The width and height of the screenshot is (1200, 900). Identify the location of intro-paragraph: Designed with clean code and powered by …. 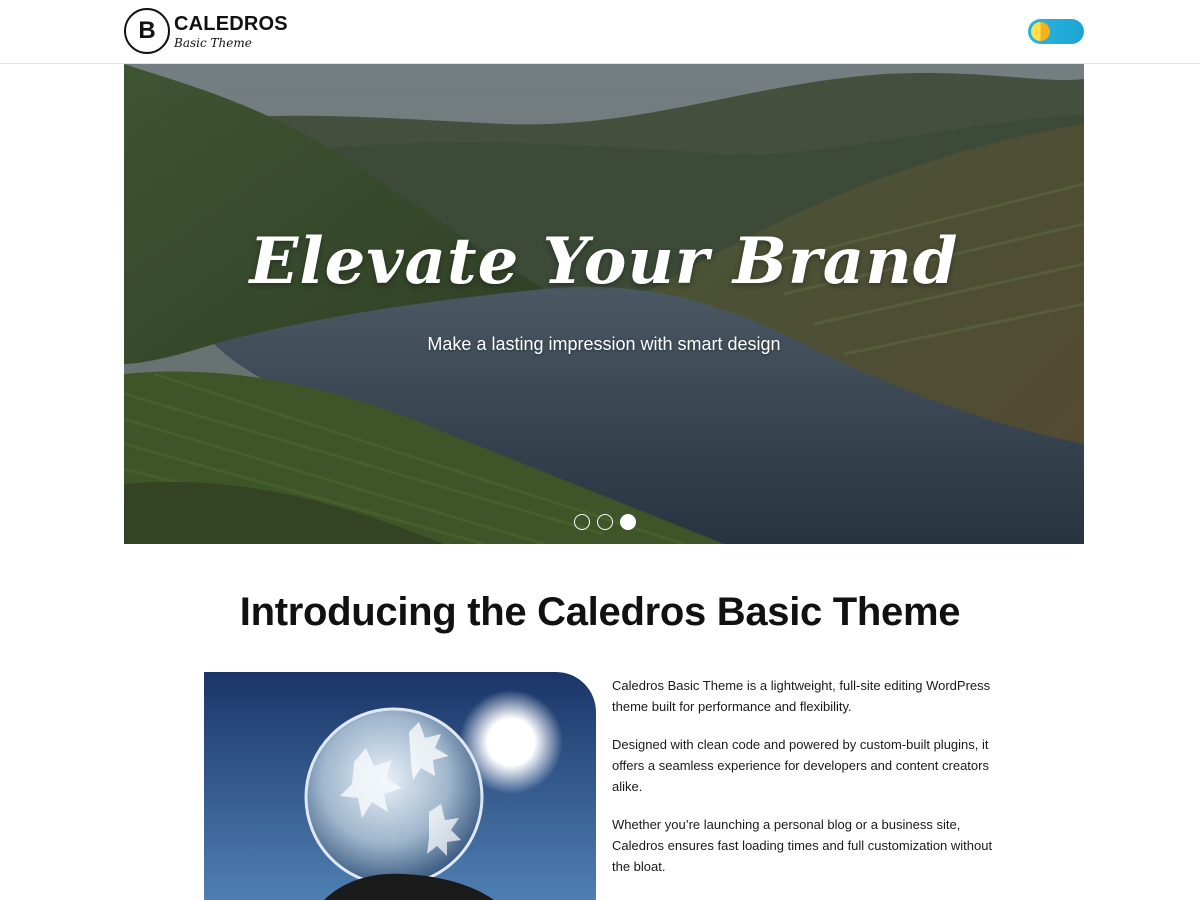
(800, 765).